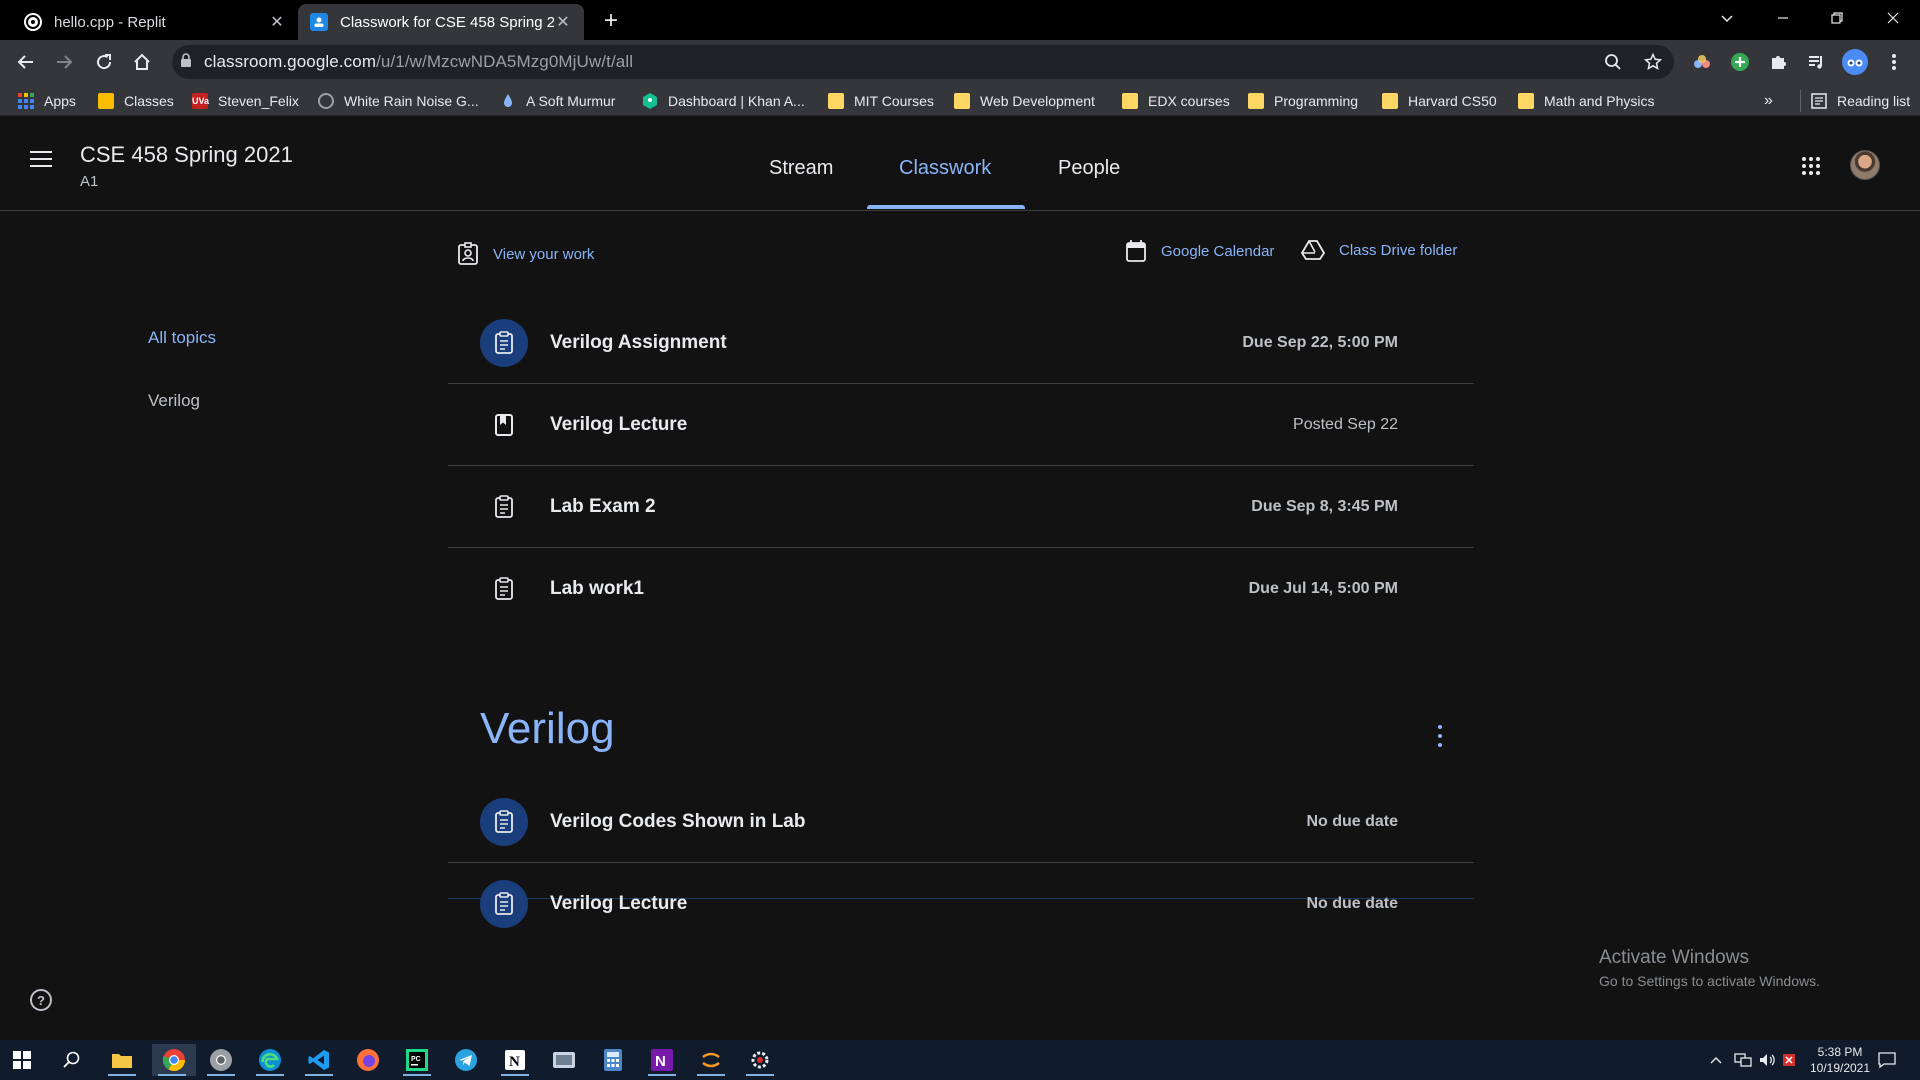 The image size is (1920, 1080). Describe the element at coordinates (662, 1060) in the screenshot. I see `onenote-icon: N` at that location.